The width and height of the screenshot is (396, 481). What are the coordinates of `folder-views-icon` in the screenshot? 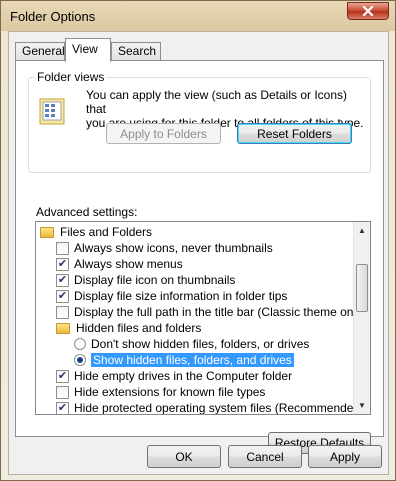 It's located at (52, 111).